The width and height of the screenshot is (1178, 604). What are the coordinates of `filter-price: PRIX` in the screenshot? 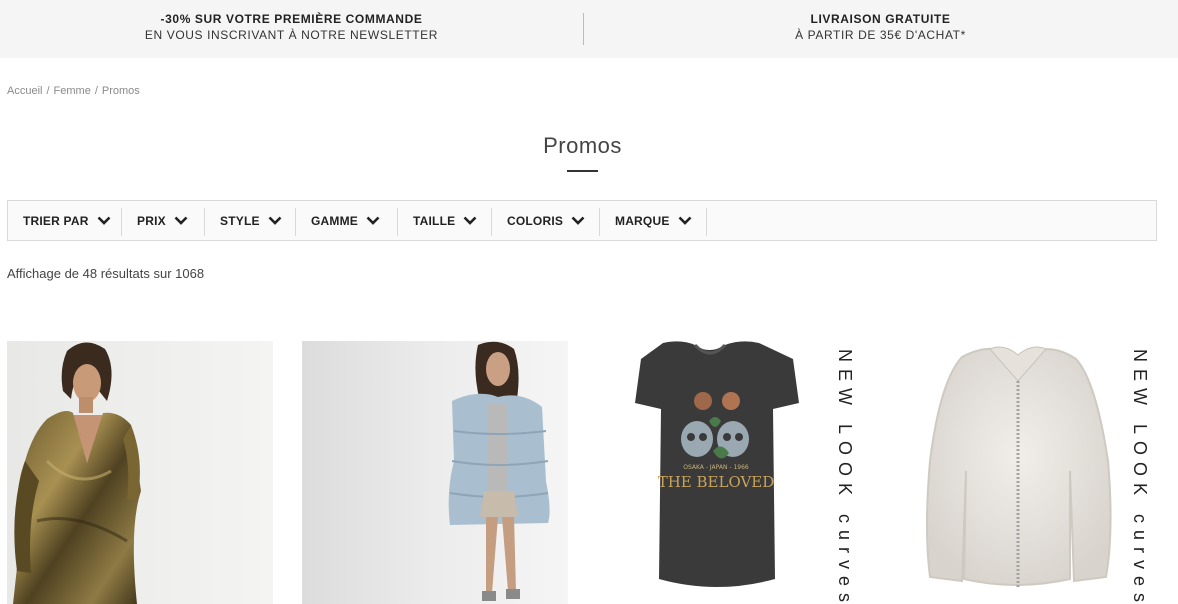 It's located at (162, 220).